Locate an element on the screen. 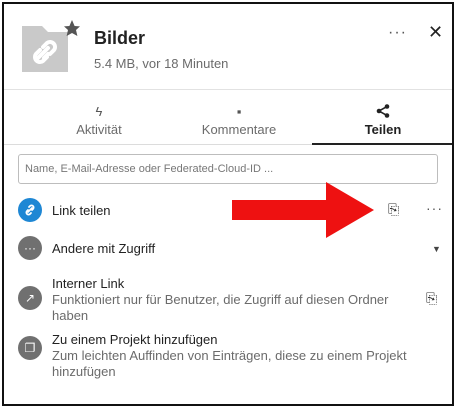  dots-icon: ··· is located at coordinates (30, 248).